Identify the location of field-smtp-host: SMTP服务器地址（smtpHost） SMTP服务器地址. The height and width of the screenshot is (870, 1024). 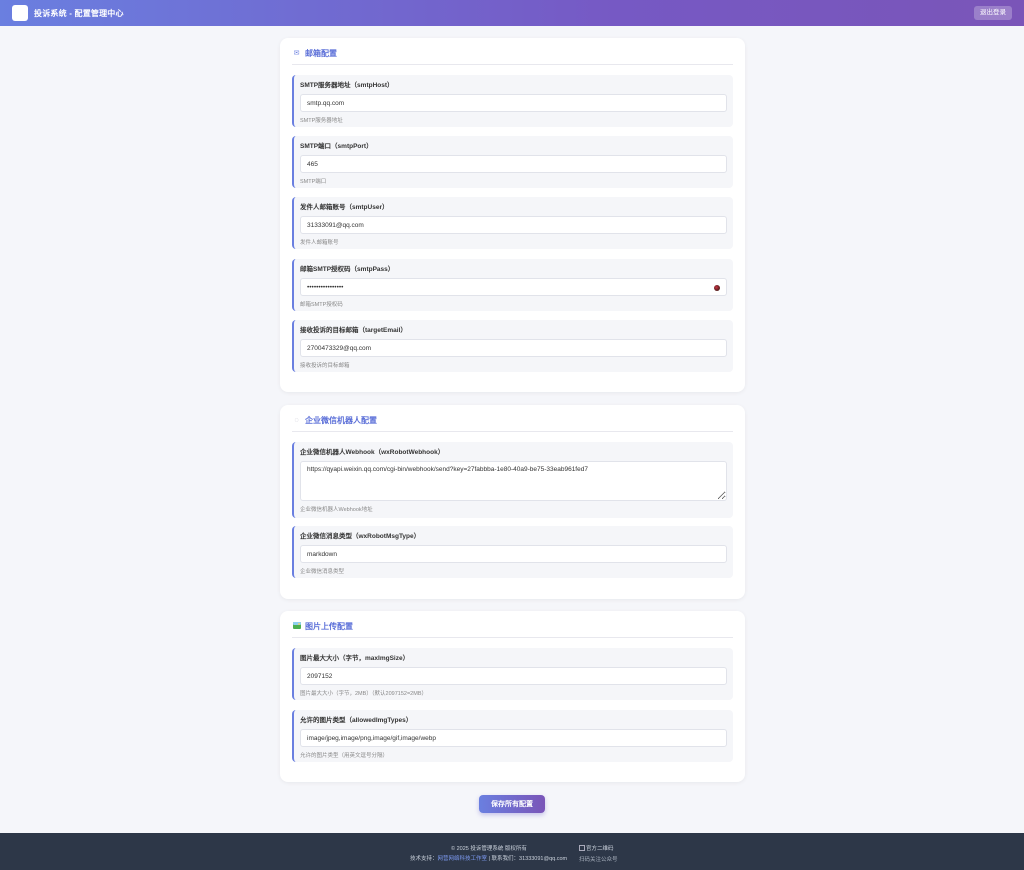
(512, 101).